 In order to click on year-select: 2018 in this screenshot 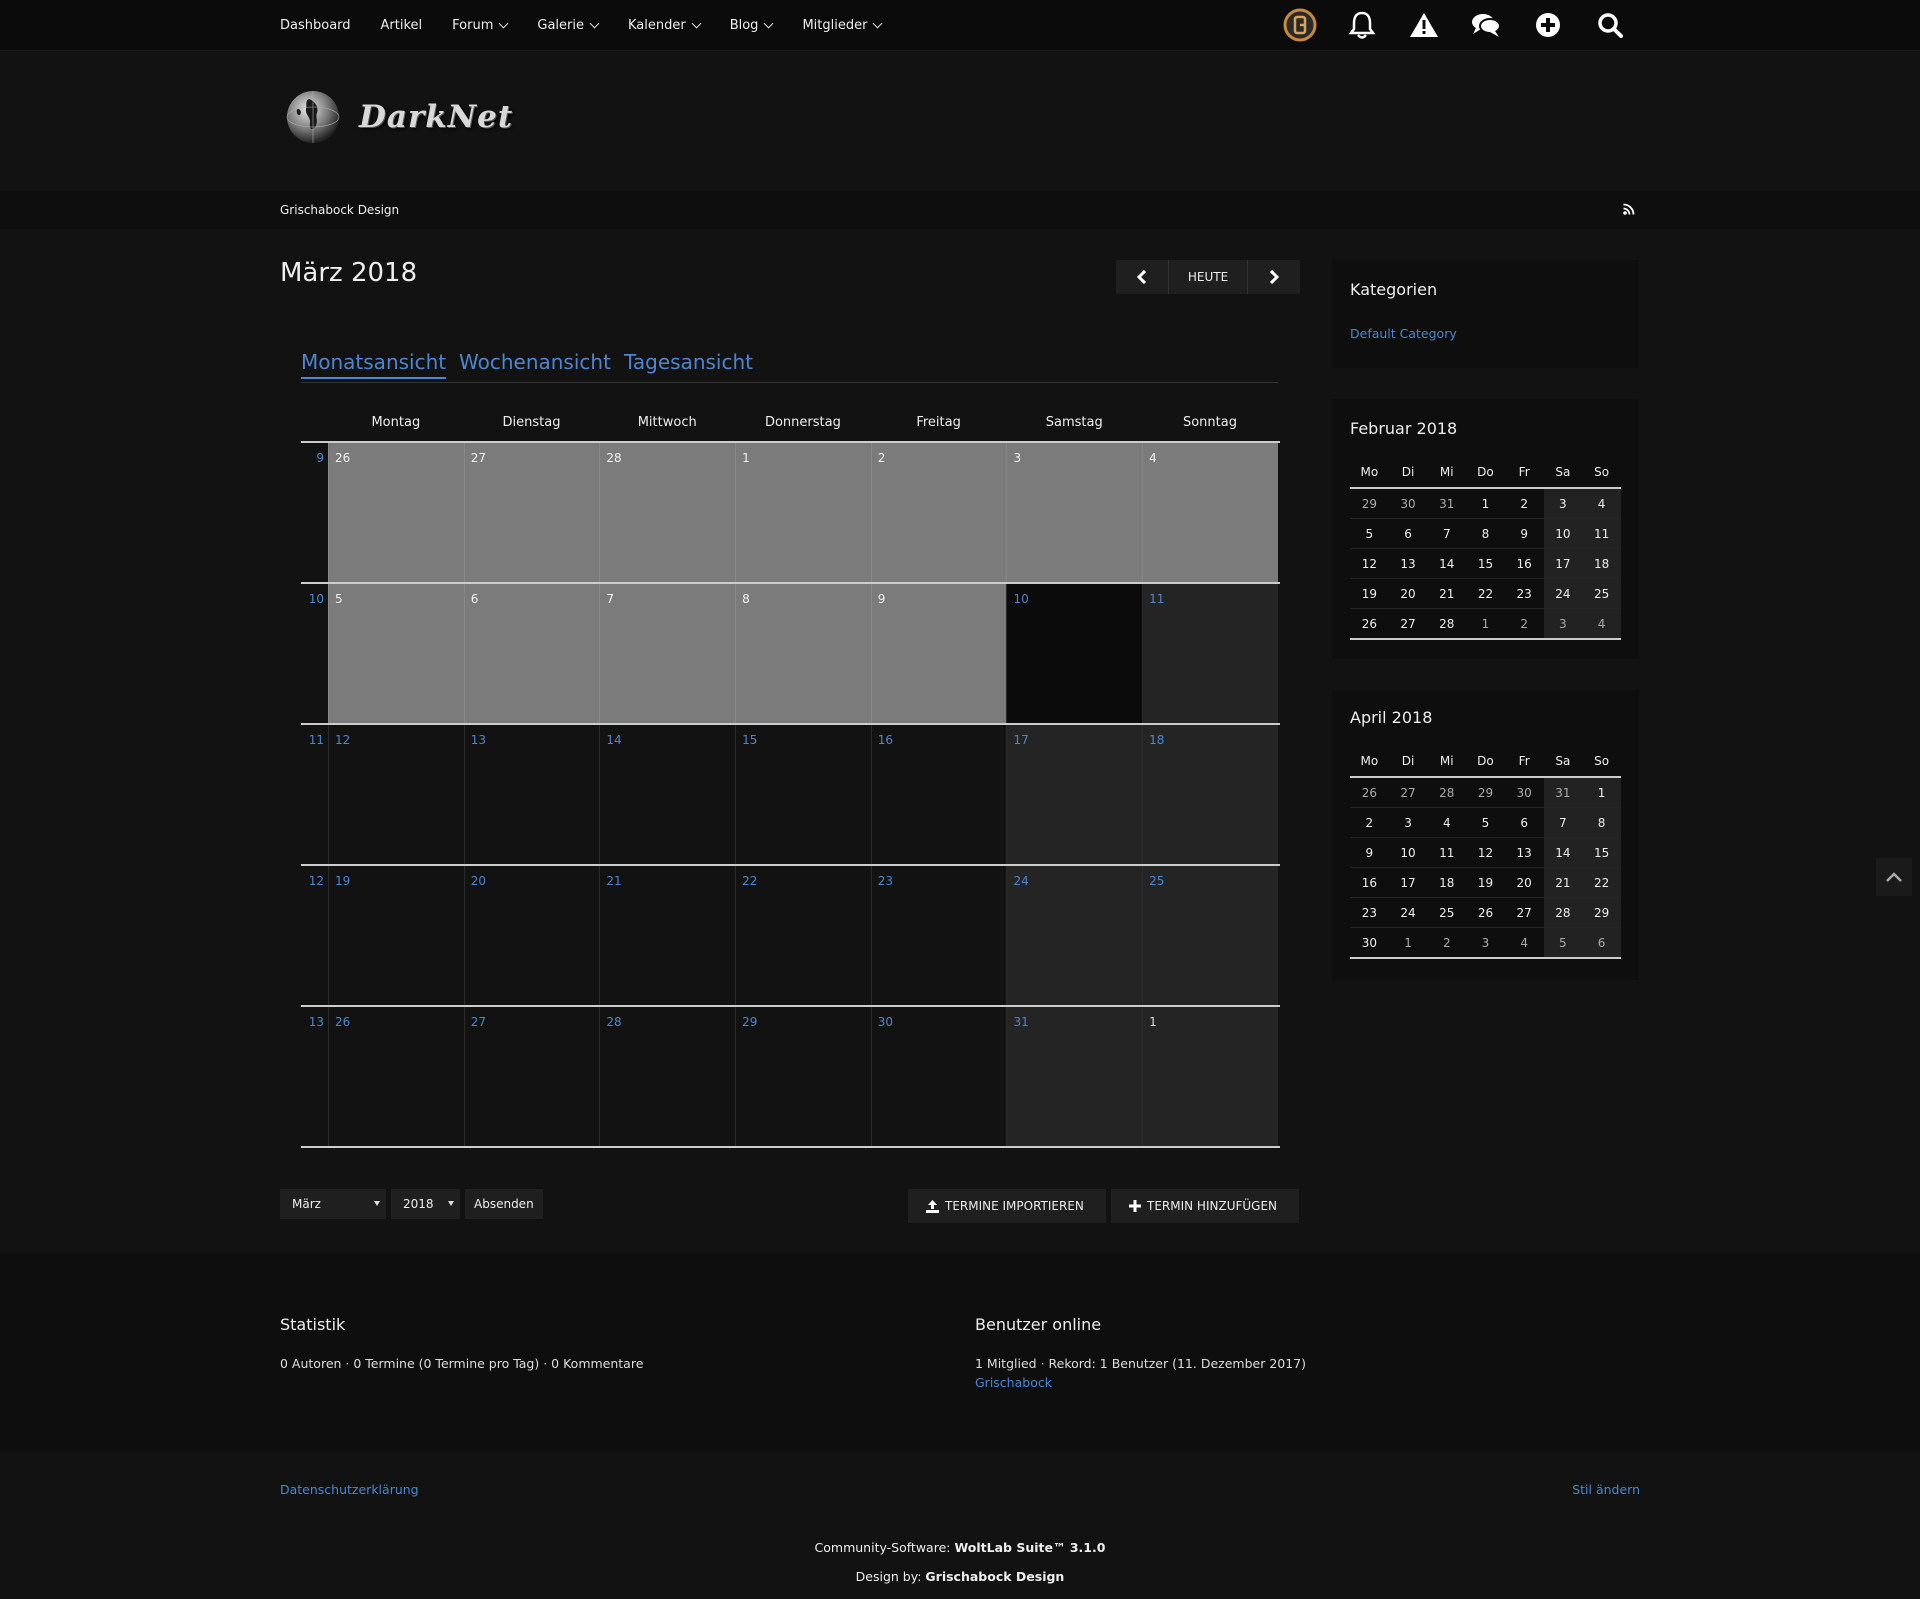, I will do `click(425, 1204)`.